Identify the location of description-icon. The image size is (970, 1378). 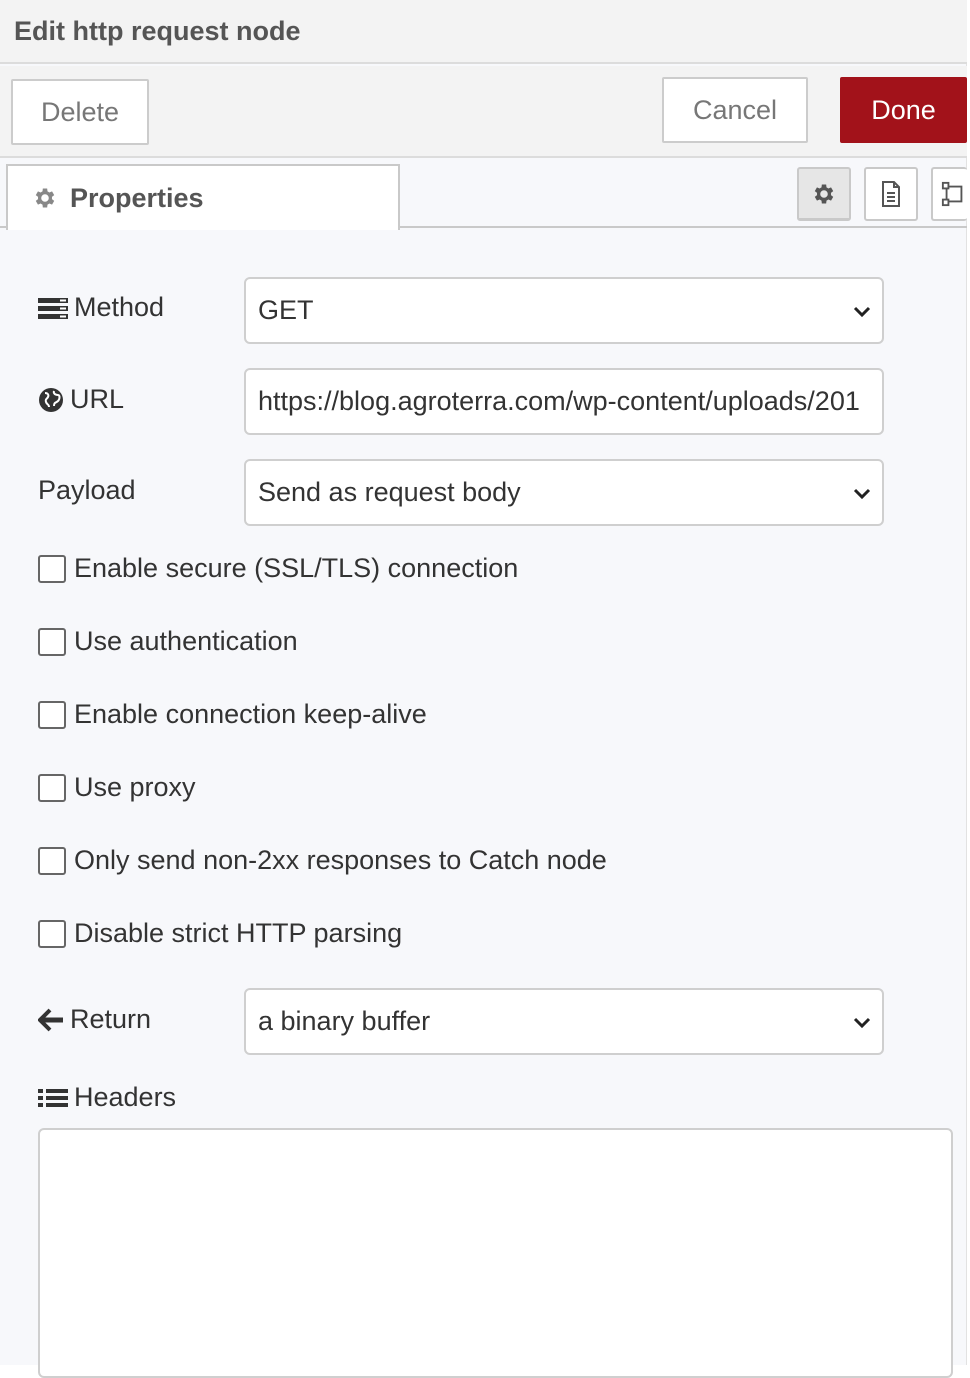
(891, 194).